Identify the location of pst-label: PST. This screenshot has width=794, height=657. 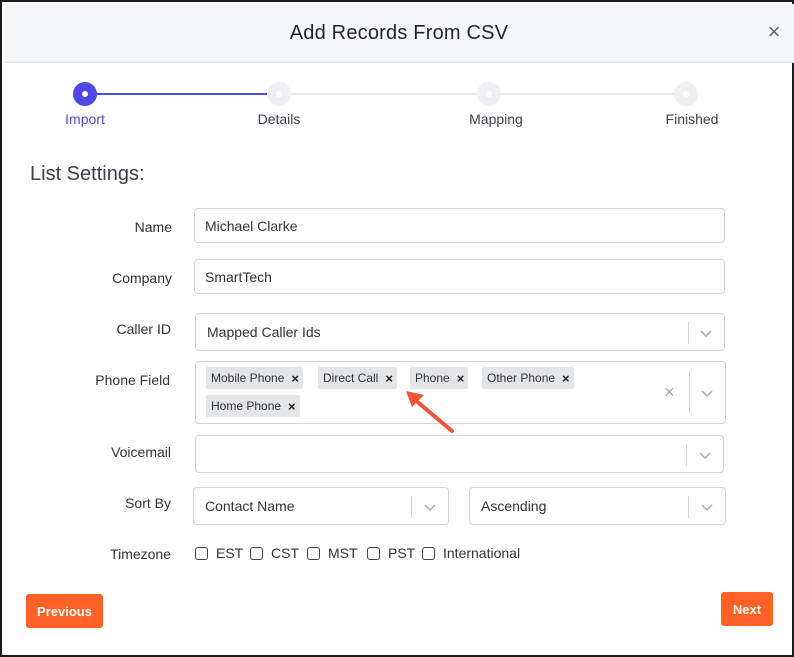
(402, 553).